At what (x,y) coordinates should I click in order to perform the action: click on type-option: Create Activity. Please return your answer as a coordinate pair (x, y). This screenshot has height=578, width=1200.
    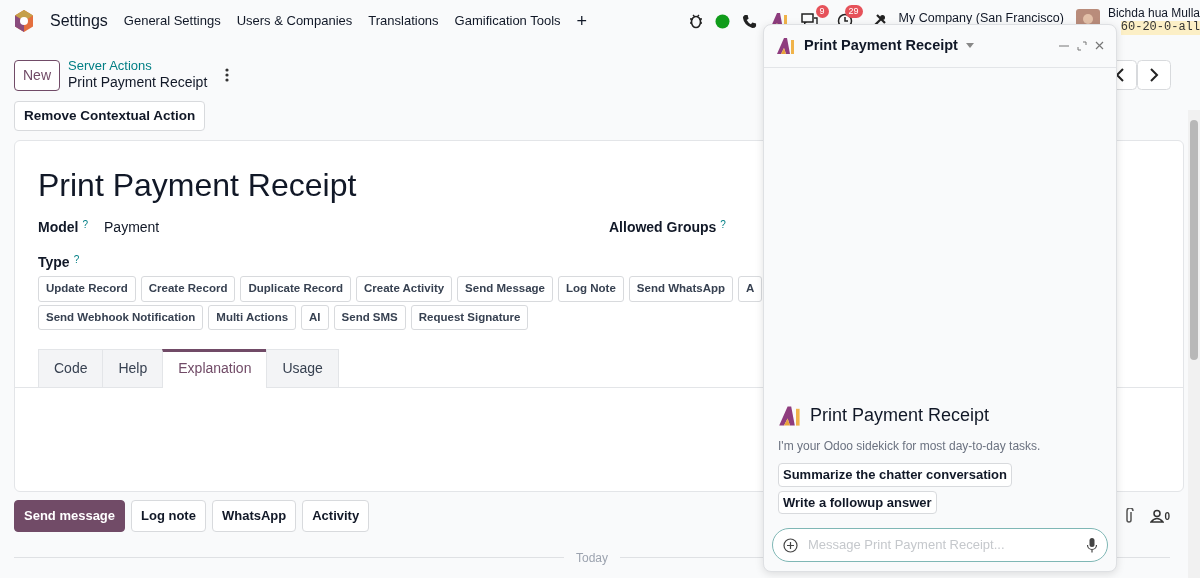
    Looking at the image, I should click on (404, 289).